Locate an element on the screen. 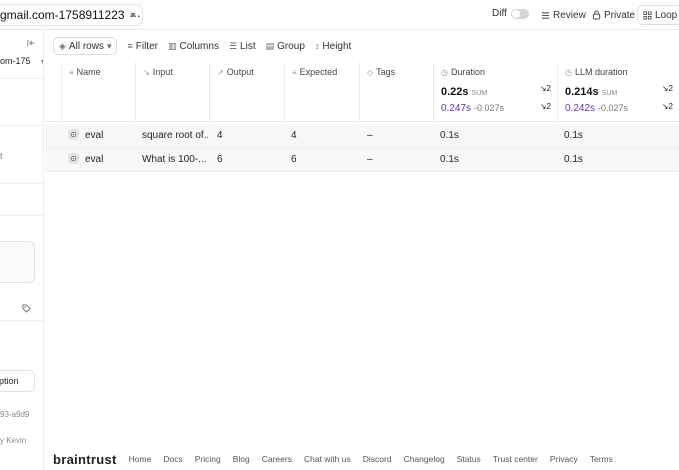 This screenshot has width=679, height=470. loop-button: Loop is located at coordinates (658, 15).